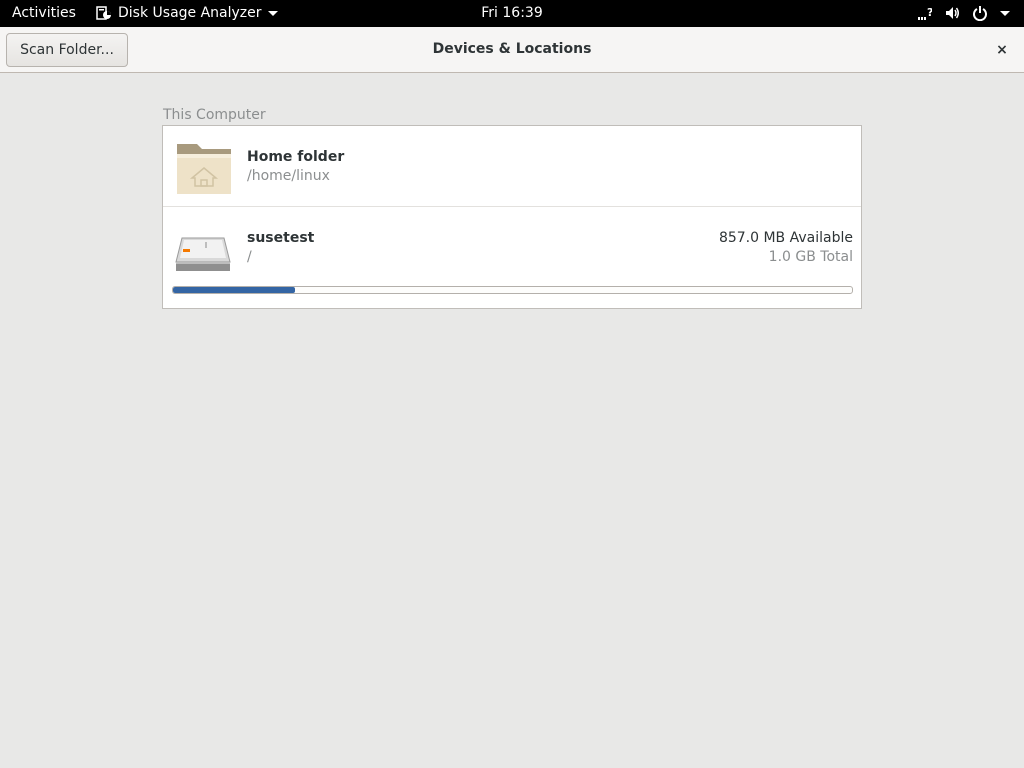 Image resolution: width=1024 pixels, height=768 pixels. I want to click on device-name: susetest, so click(281, 238).